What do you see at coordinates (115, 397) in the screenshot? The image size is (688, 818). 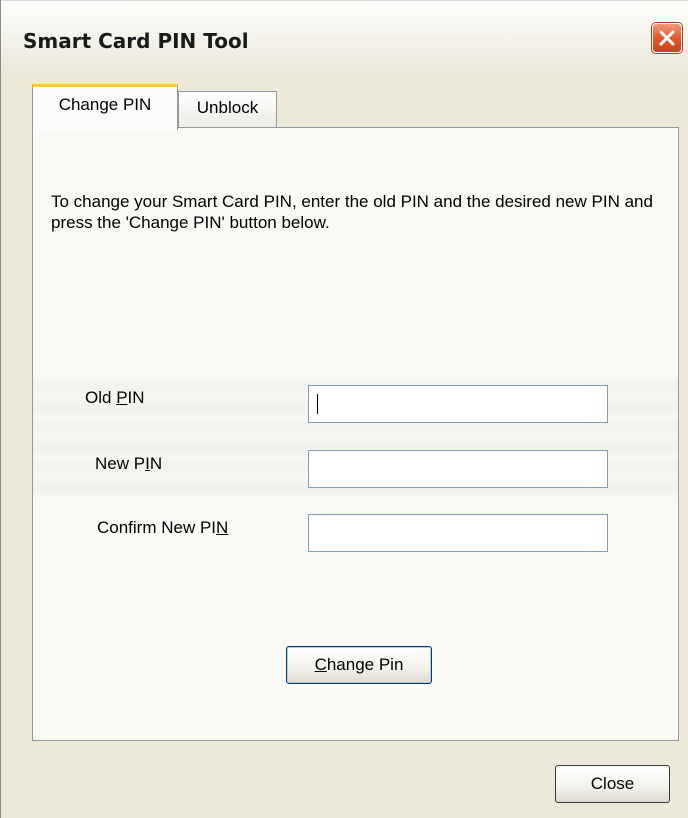 I see `old-pin-label: Old PIN` at bounding box center [115, 397].